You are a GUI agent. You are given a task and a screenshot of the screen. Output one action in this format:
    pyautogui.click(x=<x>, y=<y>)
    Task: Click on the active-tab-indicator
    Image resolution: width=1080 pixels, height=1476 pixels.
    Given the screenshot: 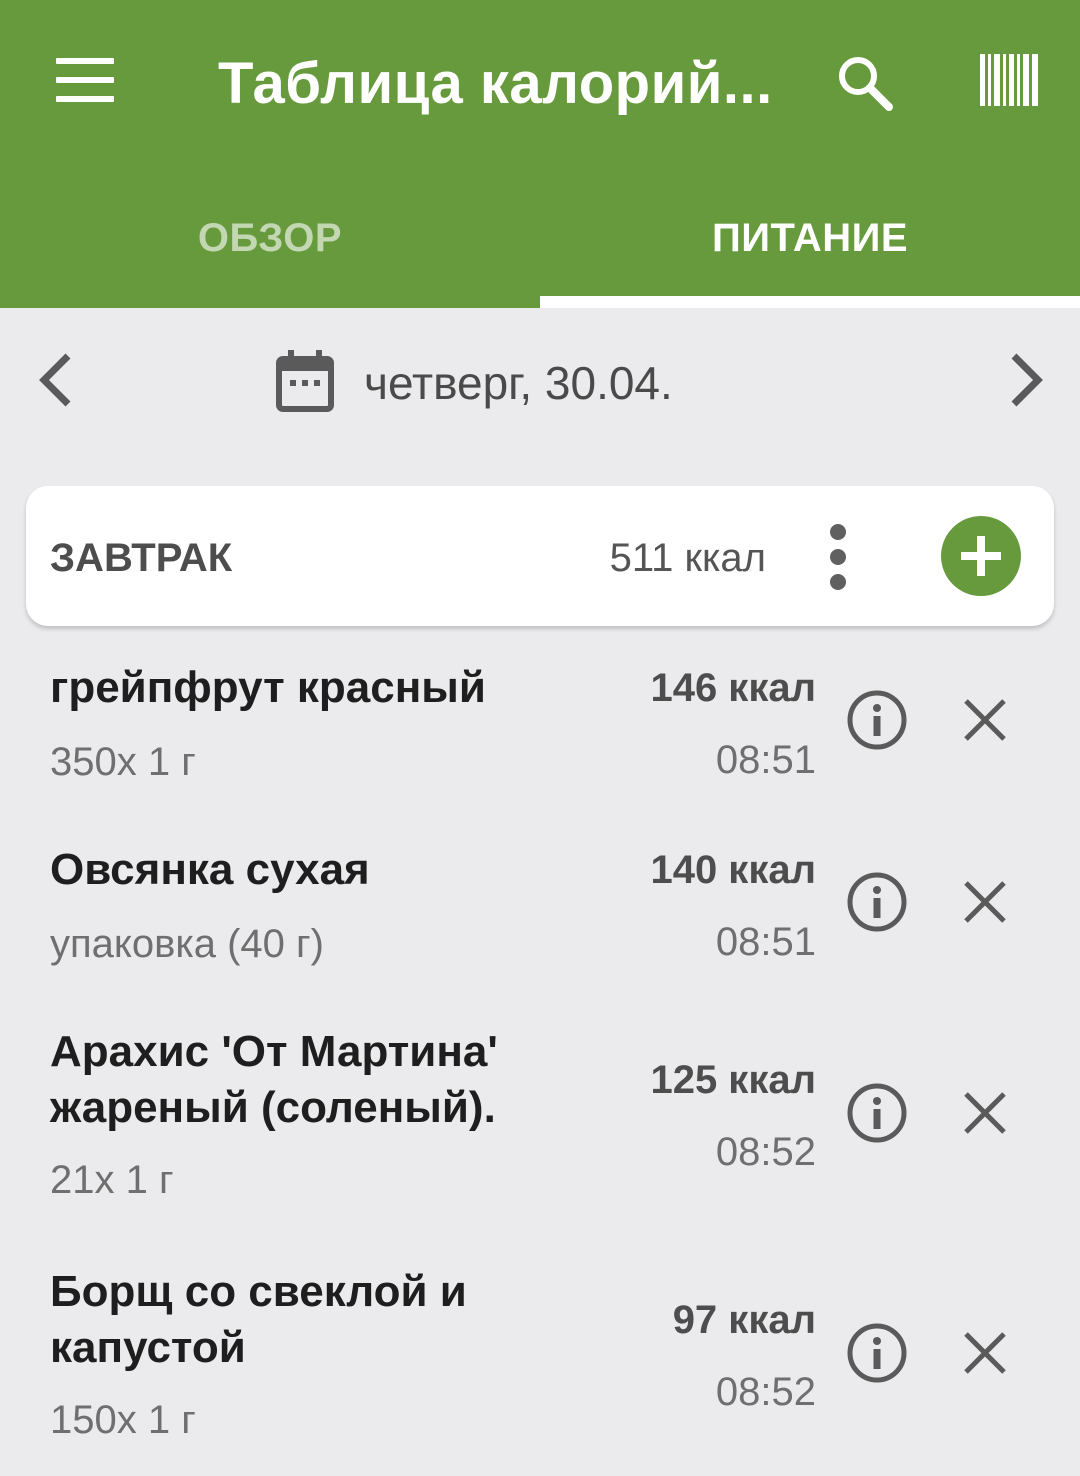 What is the action you would take?
    pyautogui.click(x=810, y=302)
    